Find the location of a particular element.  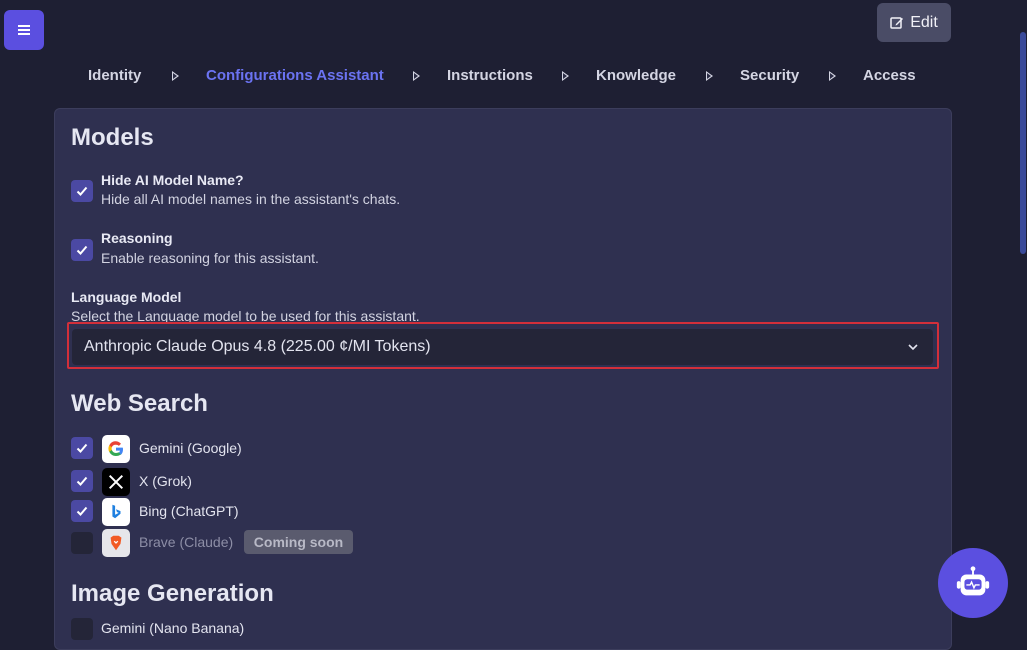

edit-label: Edit is located at coordinates (924, 22).